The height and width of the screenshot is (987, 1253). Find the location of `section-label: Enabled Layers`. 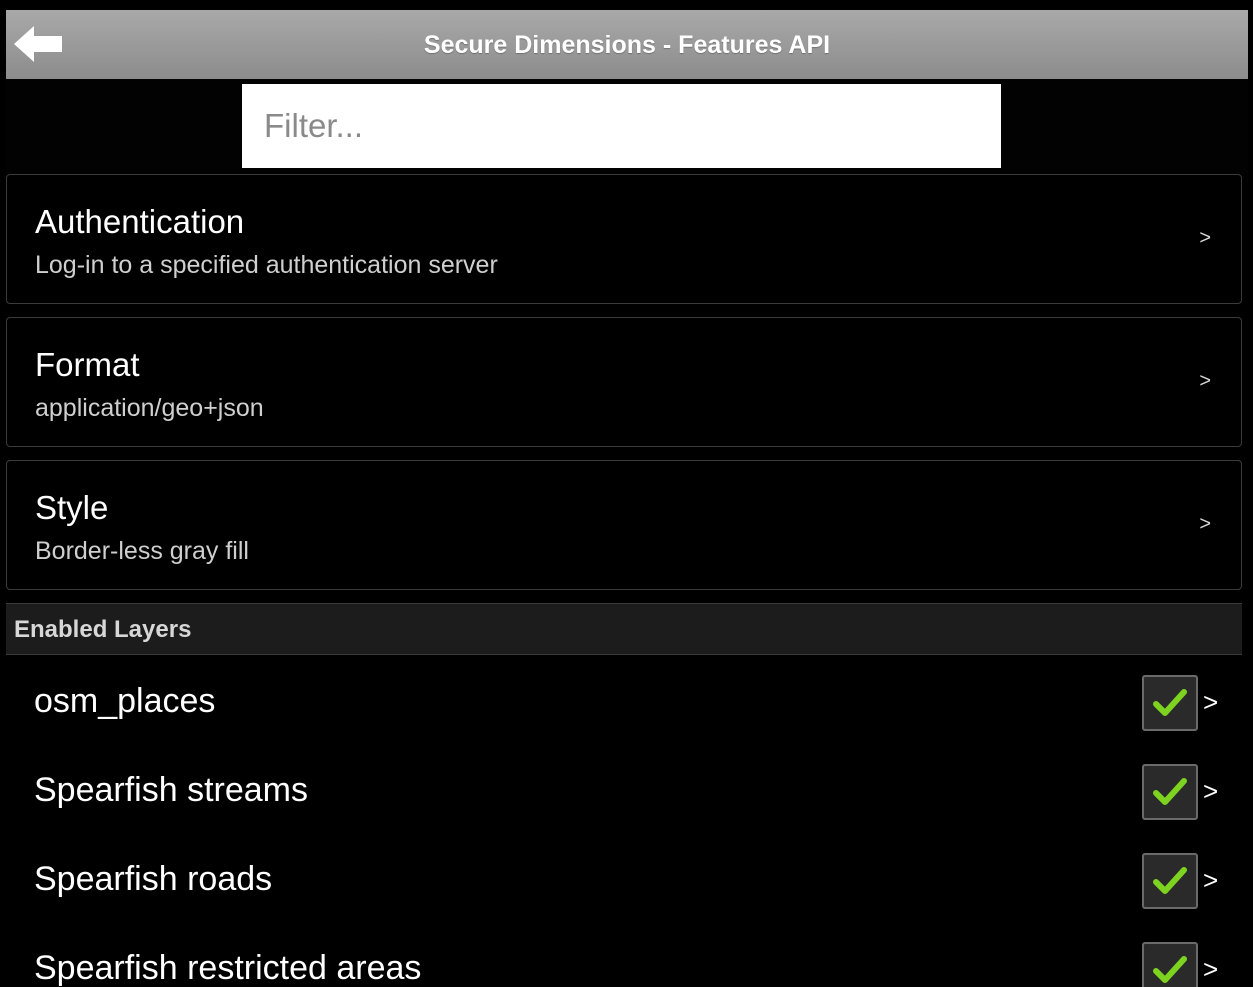

section-label: Enabled Layers is located at coordinates (103, 629).